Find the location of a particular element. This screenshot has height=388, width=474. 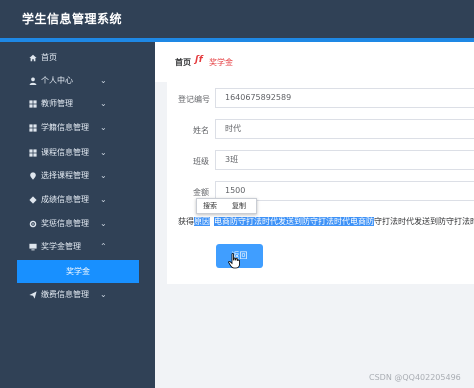

sidebar-item-enrollment-management: 学籍信息管理 ⌄ is located at coordinates (77, 128).